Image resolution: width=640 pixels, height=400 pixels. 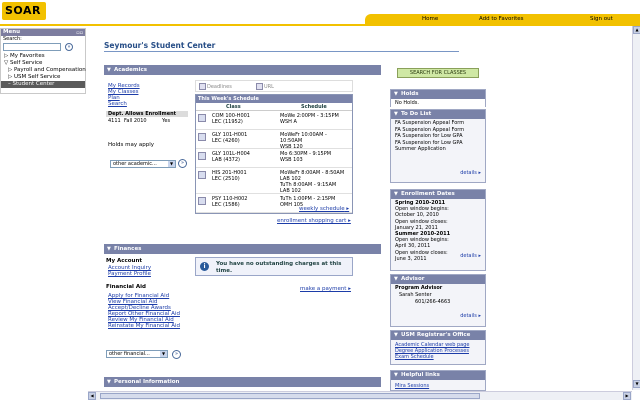 I want to click on academics-header: ▼ Academics, so click(x=242, y=70).